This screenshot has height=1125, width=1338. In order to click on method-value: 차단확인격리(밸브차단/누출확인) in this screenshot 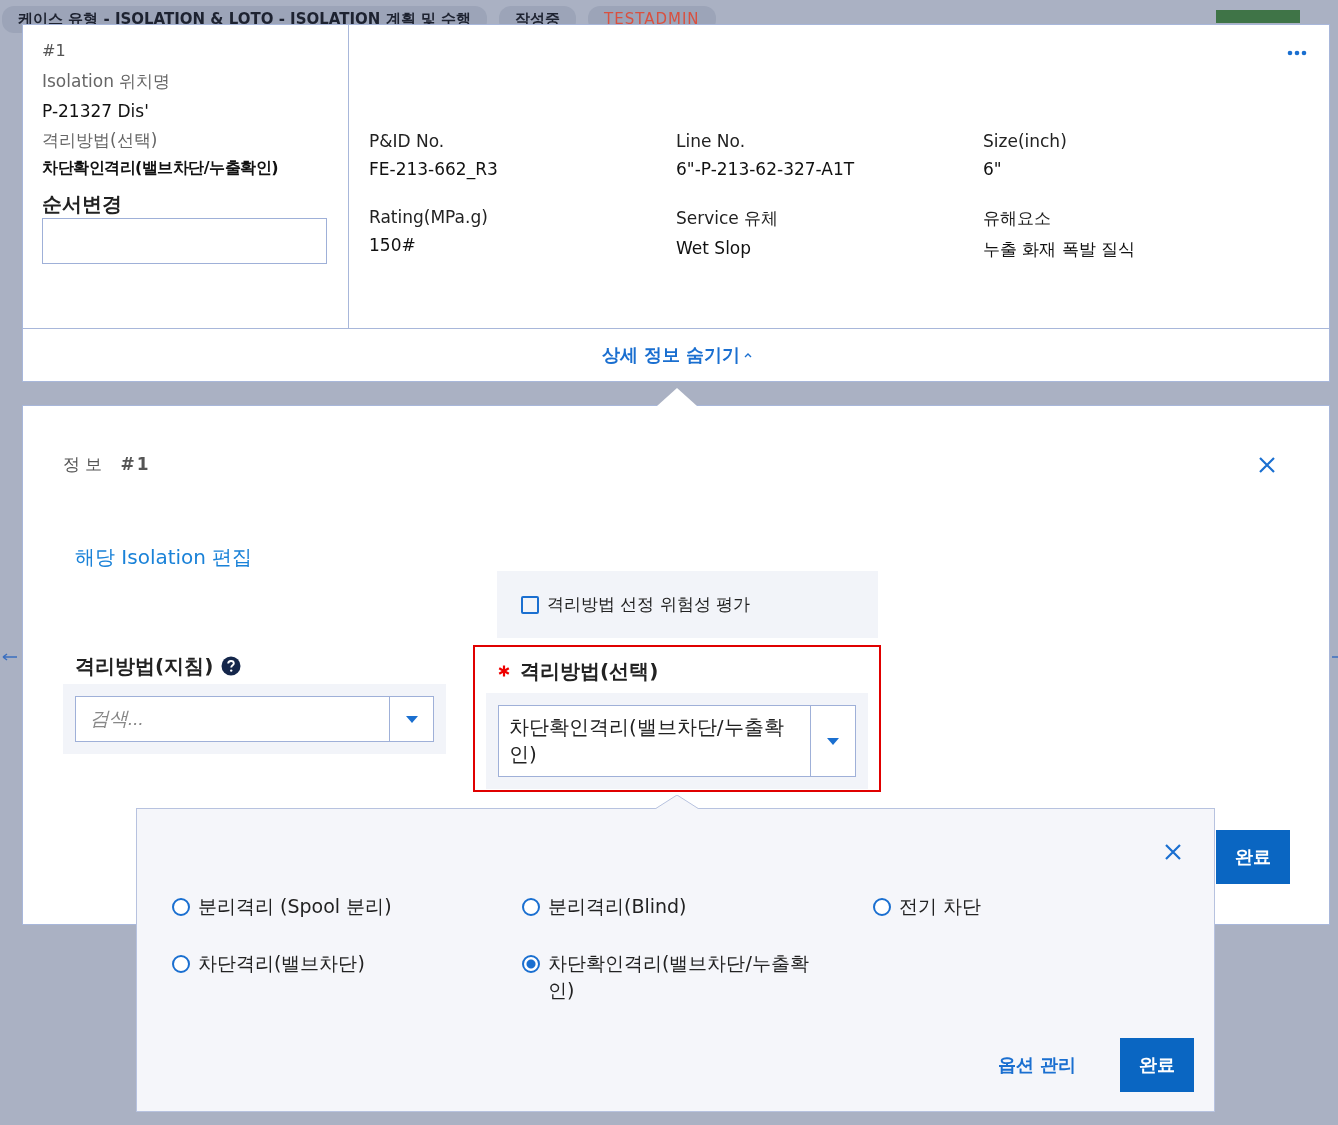, I will do `click(160, 168)`.